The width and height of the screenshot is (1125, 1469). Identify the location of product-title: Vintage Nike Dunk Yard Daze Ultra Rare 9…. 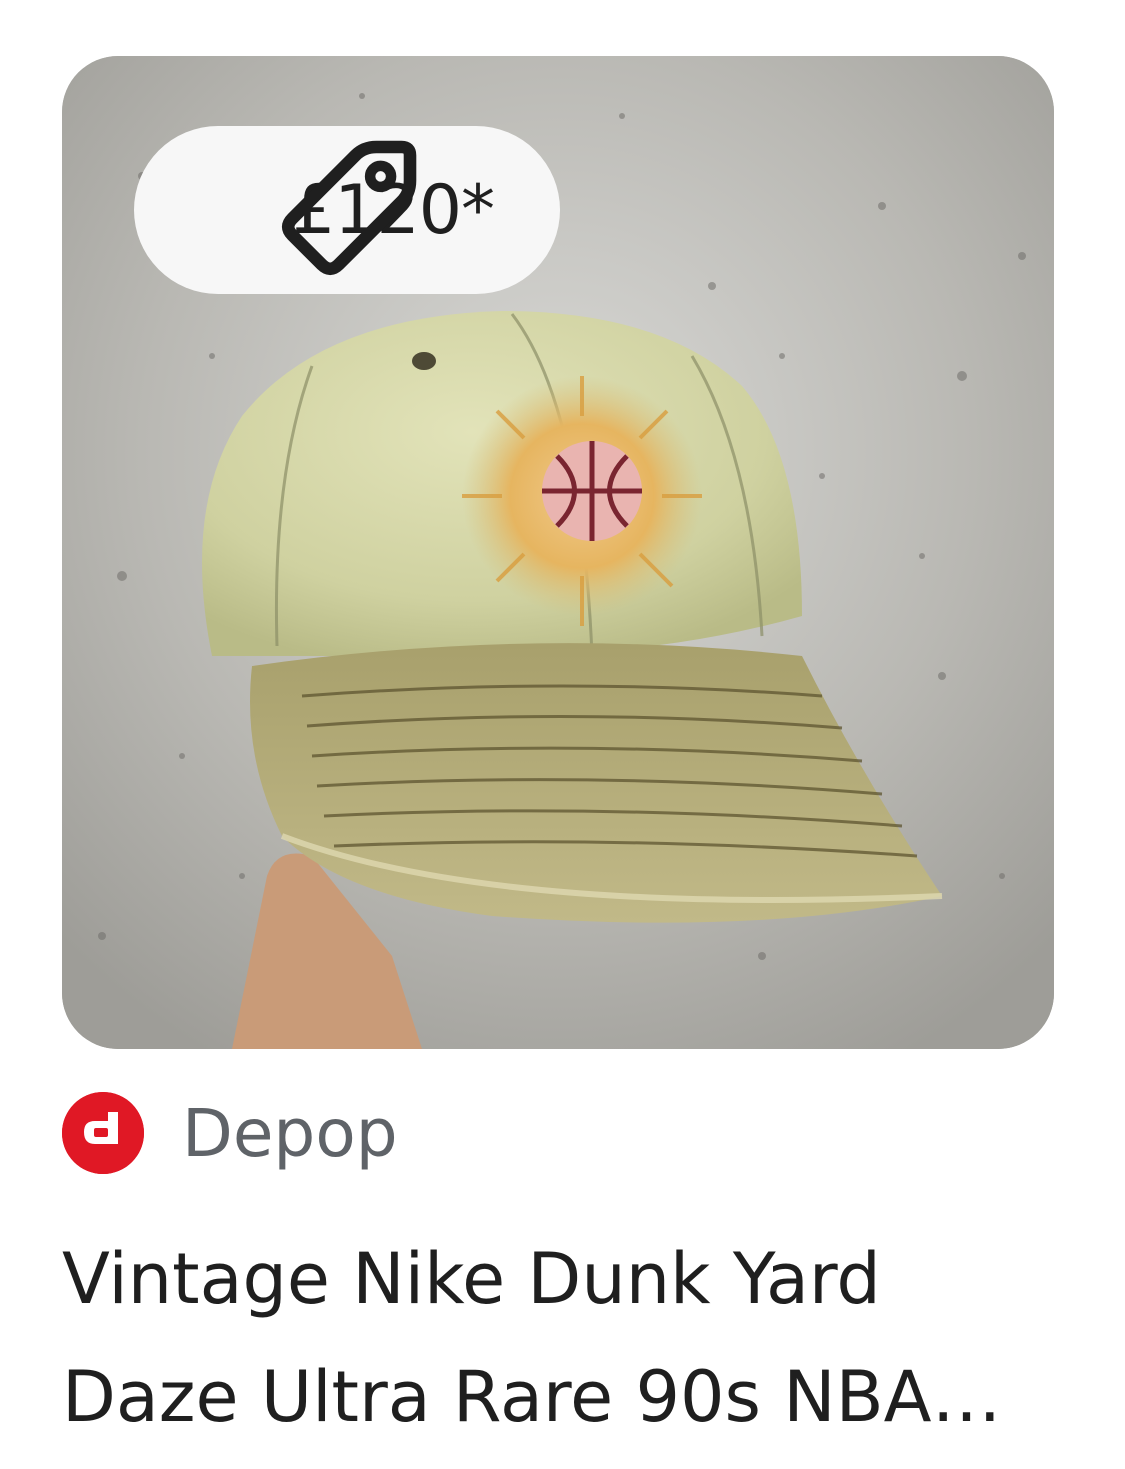
(562, 1338).